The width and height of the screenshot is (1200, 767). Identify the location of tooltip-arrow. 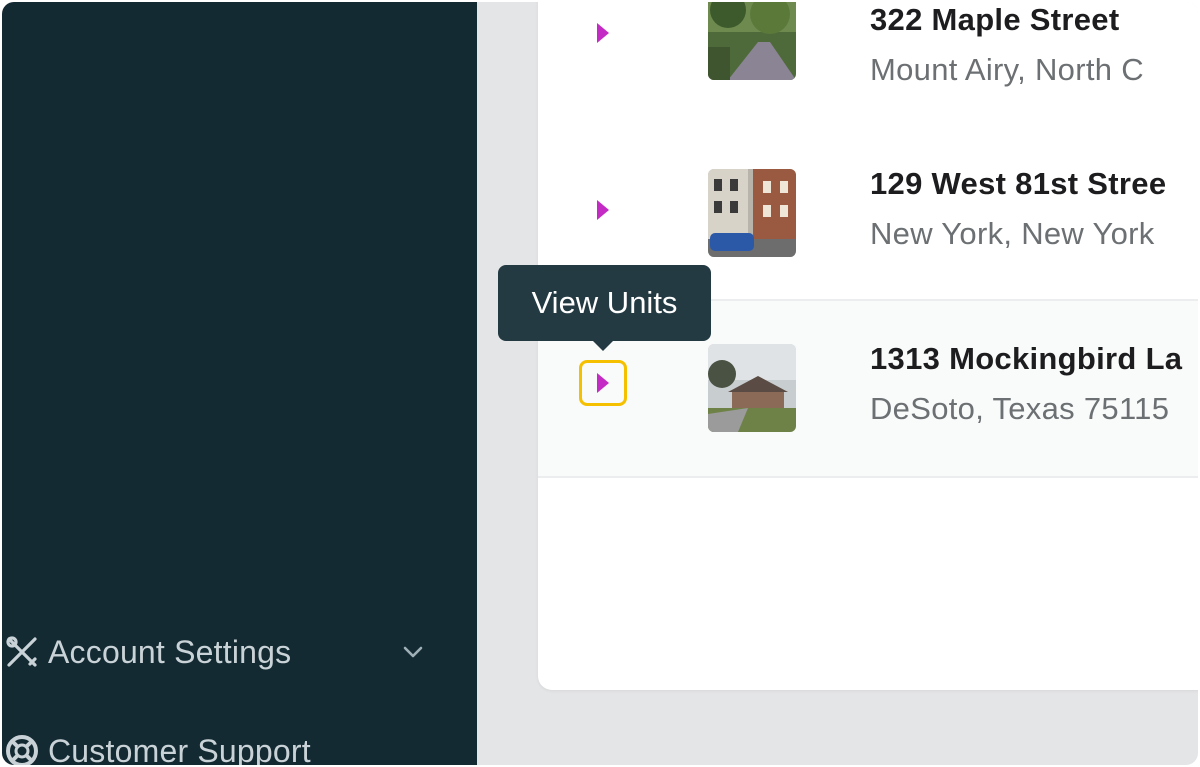
(603, 345).